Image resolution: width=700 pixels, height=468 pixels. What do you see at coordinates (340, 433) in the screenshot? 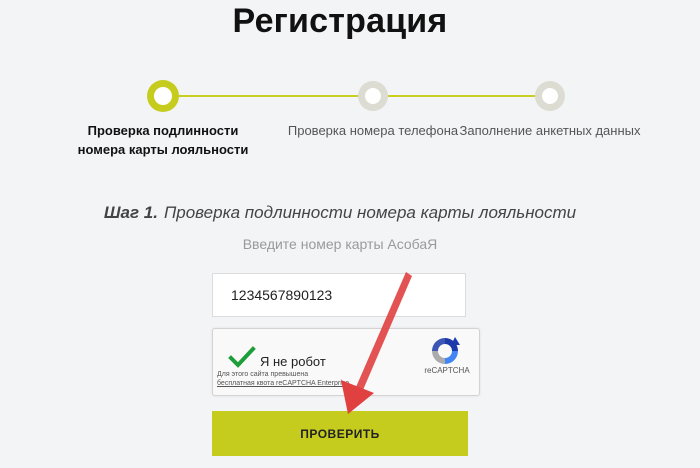
I see `verify-button: ПРОВЕРИТЬ` at bounding box center [340, 433].